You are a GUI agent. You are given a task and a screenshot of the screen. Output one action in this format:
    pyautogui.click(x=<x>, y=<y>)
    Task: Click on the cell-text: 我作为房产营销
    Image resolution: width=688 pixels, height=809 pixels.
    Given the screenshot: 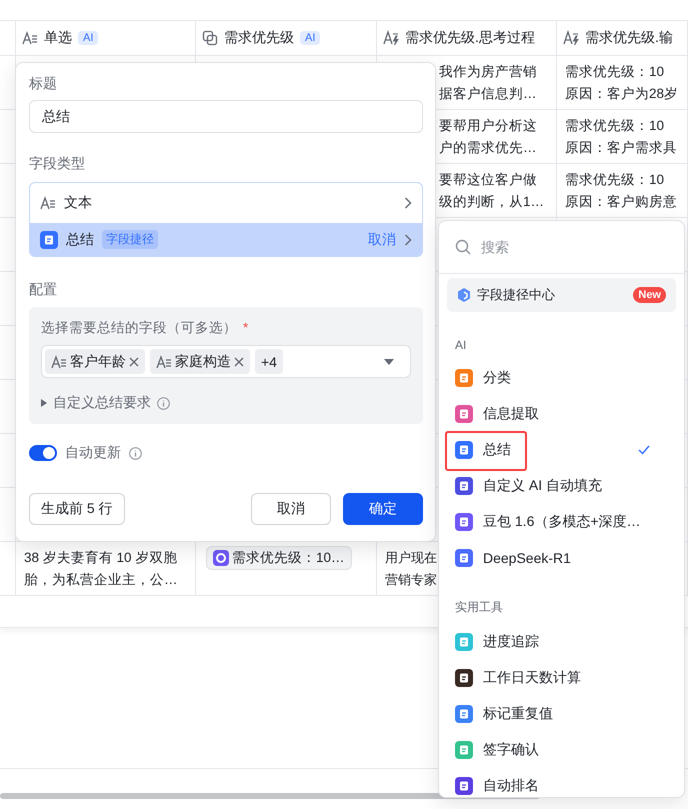 What is the action you would take?
    pyautogui.click(x=488, y=72)
    